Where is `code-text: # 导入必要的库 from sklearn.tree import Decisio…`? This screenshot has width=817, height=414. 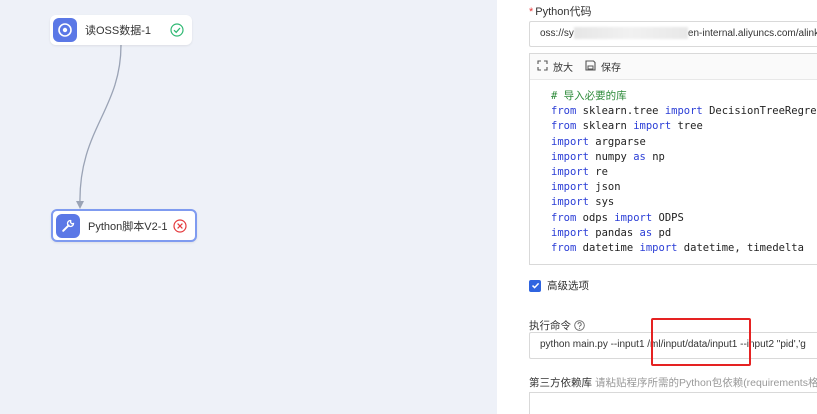 code-text: # 导入必要的库 from sklearn.tree import Decisio… is located at coordinates (673, 168).